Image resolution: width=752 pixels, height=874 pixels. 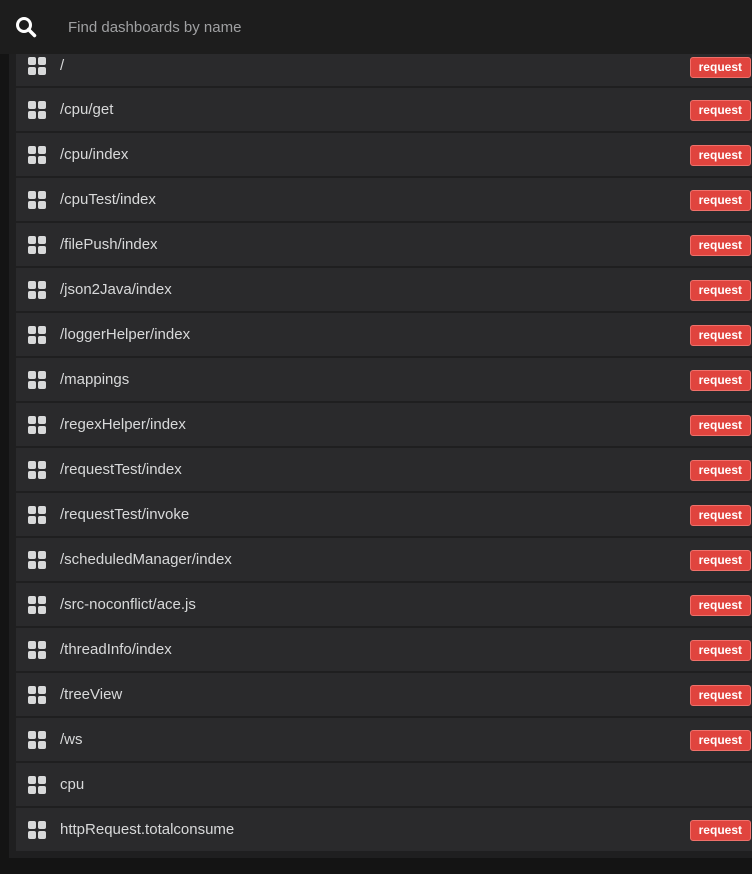 I want to click on dashboard-row: httpRequest.totalconsume request, so click(x=384, y=829).